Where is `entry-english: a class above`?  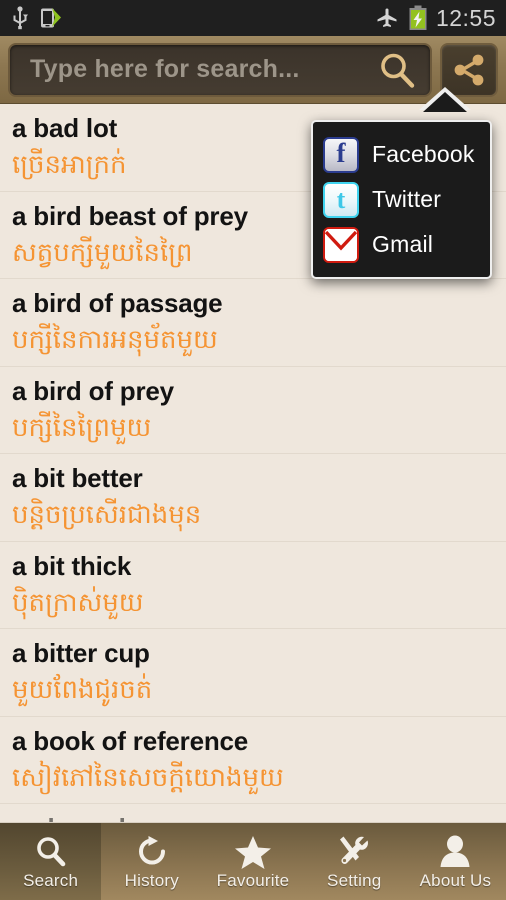 entry-english: a class above is located at coordinates (253, 817).